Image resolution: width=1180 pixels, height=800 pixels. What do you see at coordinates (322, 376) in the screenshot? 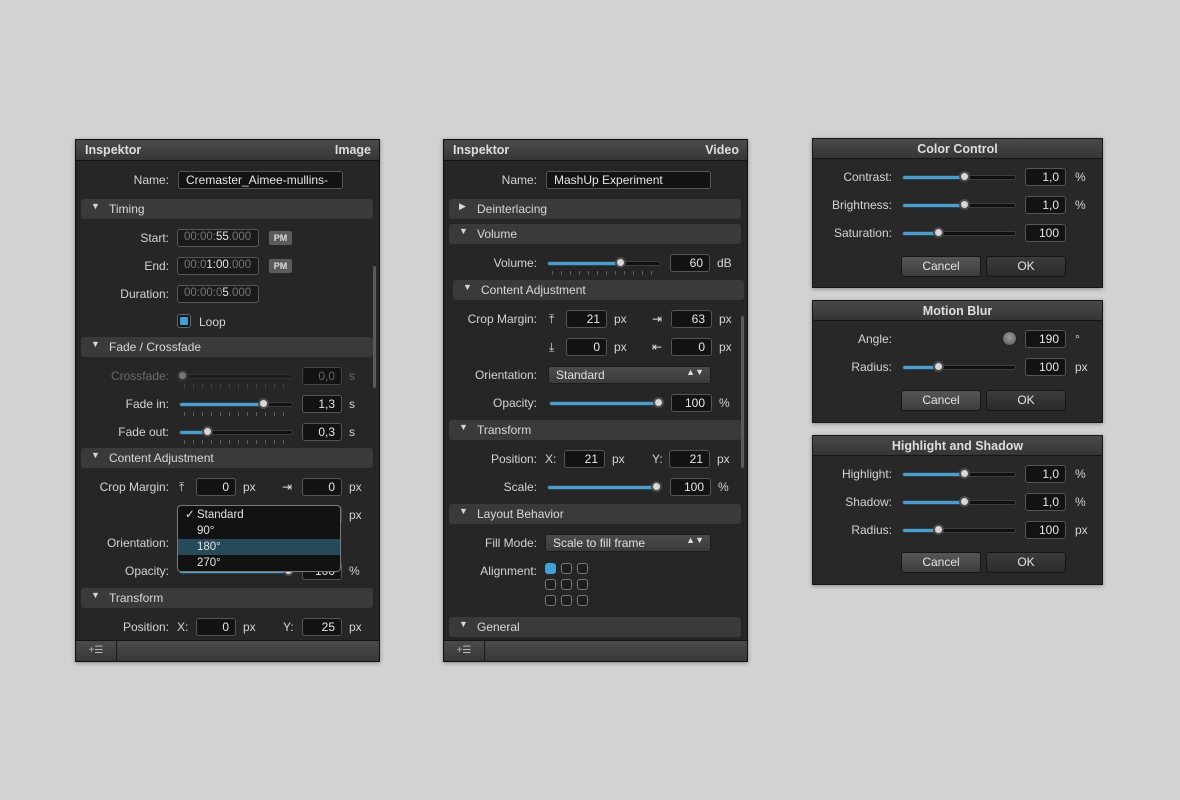
I see `crossfade-value: 0,0` at bounding box center [322, 376].